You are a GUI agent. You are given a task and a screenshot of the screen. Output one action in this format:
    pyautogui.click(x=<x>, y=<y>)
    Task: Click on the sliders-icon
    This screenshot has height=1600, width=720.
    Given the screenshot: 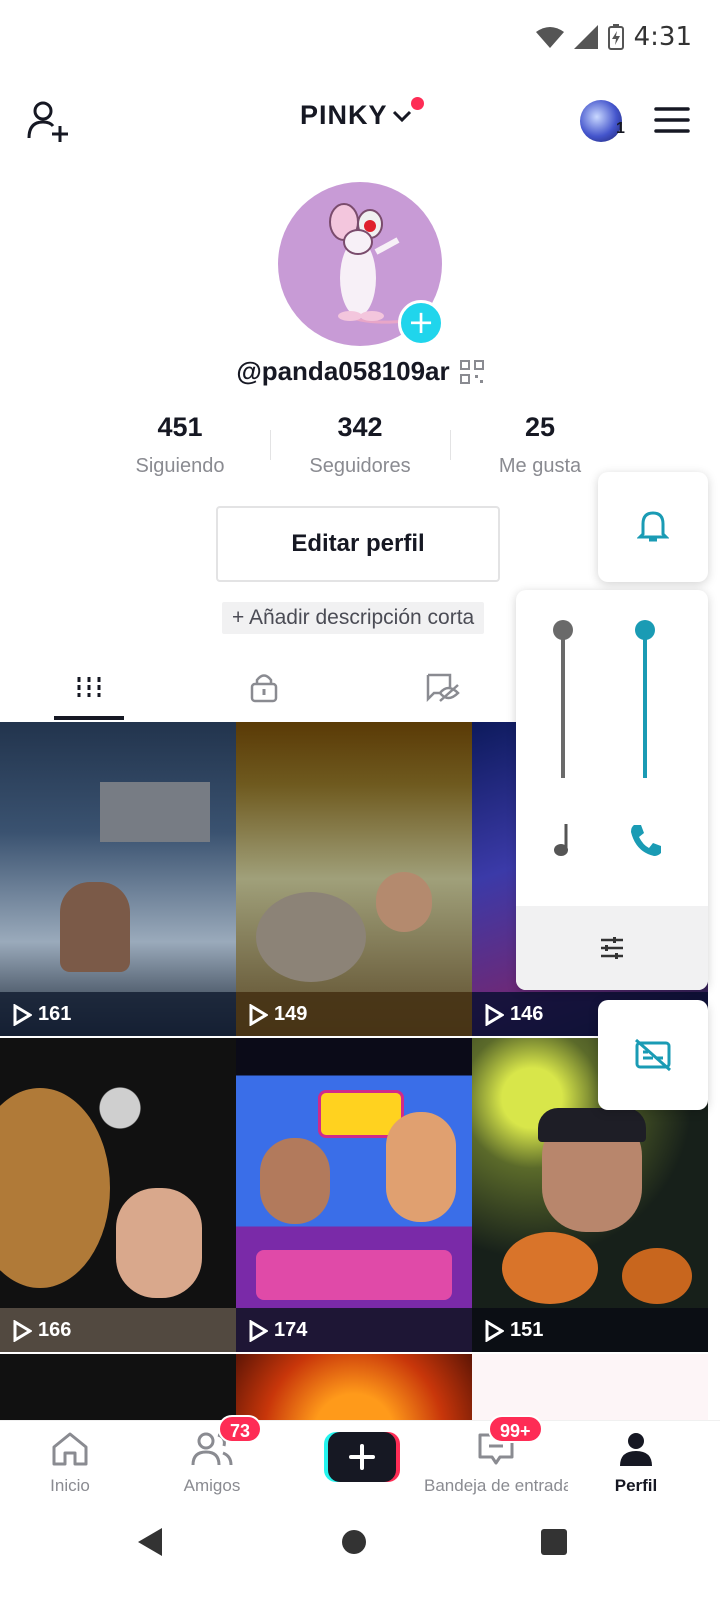 What is the action you would take?
    pyautogui.click(x=612, y=948)
    